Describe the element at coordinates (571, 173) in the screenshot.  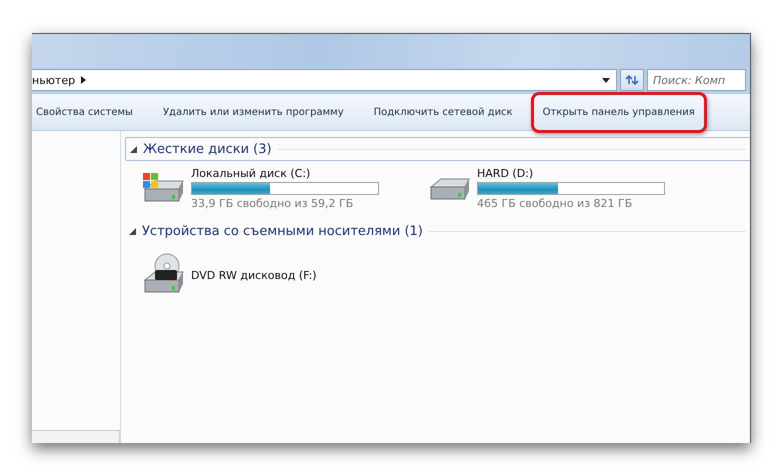
I see `drive-name: HARD (D:)` at that location.